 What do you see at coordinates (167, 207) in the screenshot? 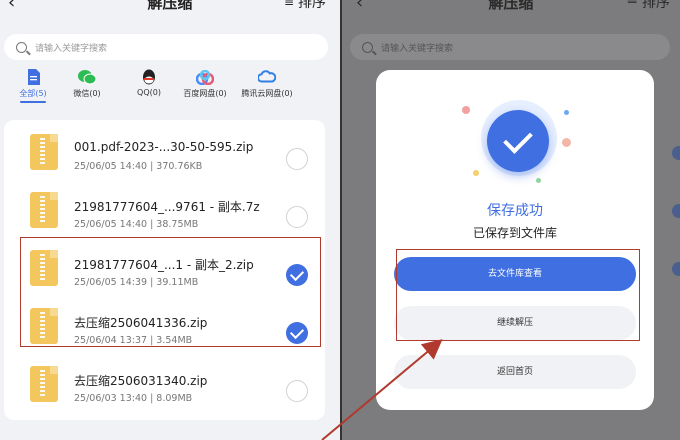
I see `file-name: 21981777604_...9761 - 副本.7z` at bounding box center [167, 207].